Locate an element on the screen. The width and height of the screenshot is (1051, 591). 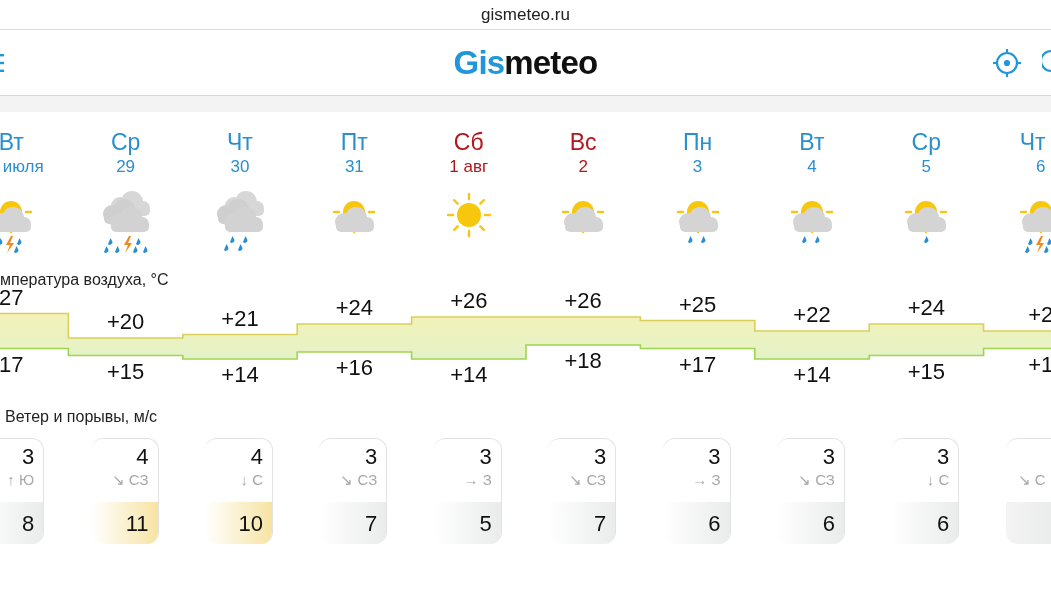
address-bar-url: gismeteo.ru is located at coordinates (525, 14).